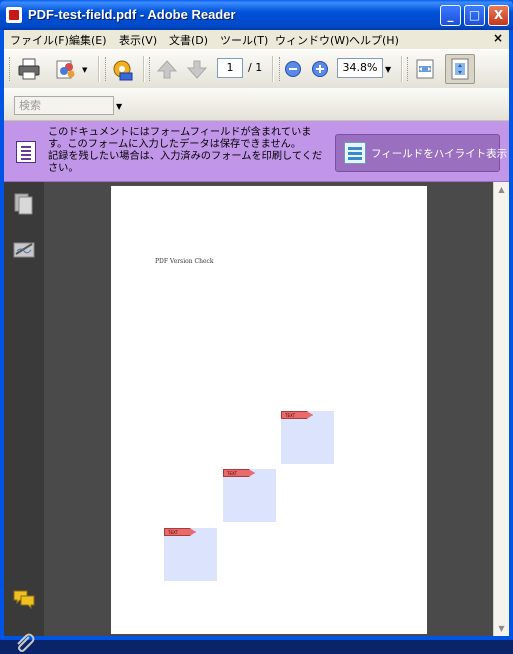 The height and width of the screenshot is (654, 513). I want to click on pdf-page-title: PDF Version Check, so click(184, 261).